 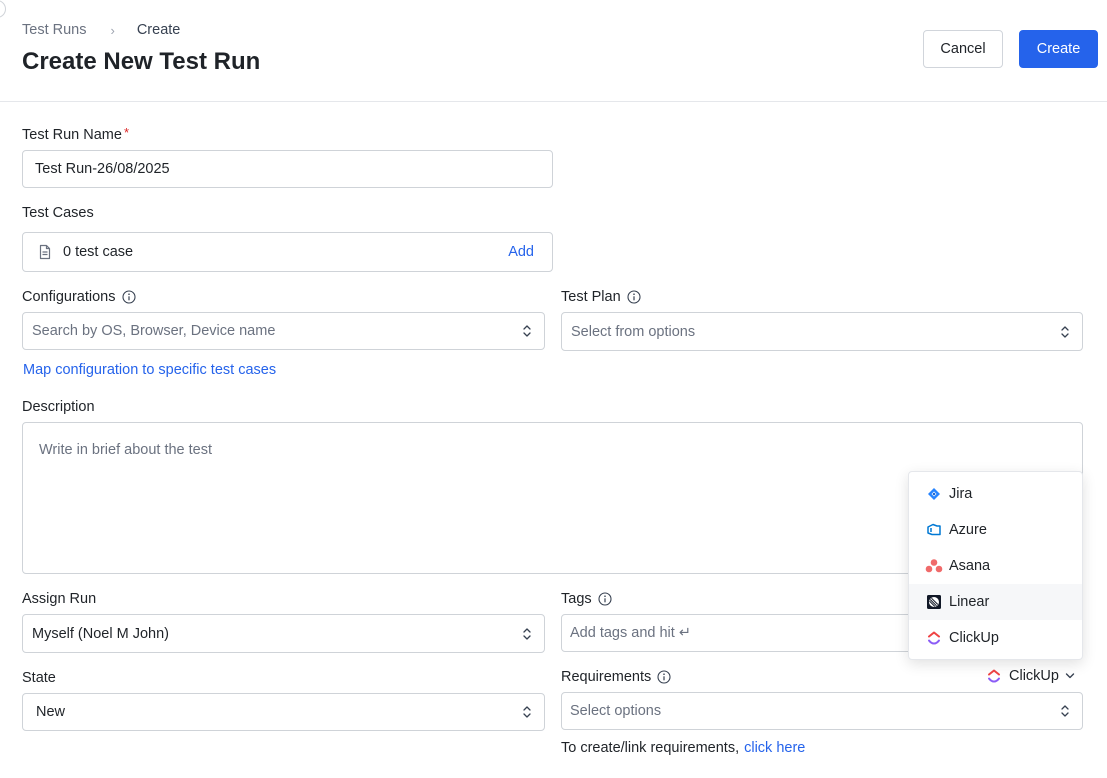 I want to click on tags-label-text: Tags, so click(x=576, y=599).